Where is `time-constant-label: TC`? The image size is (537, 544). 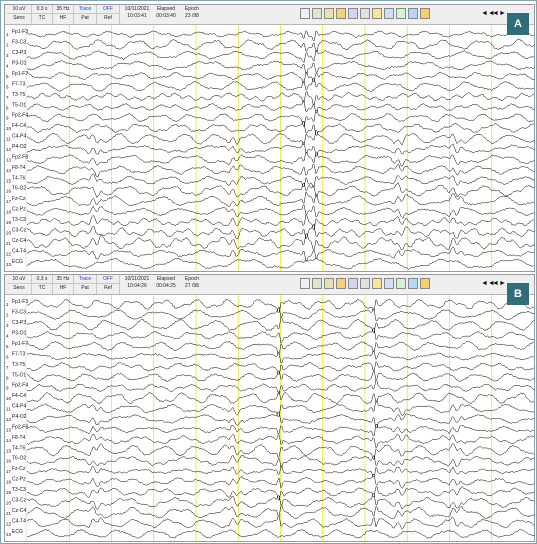 time-constant-label: TC is located at coordinates (42, 18).